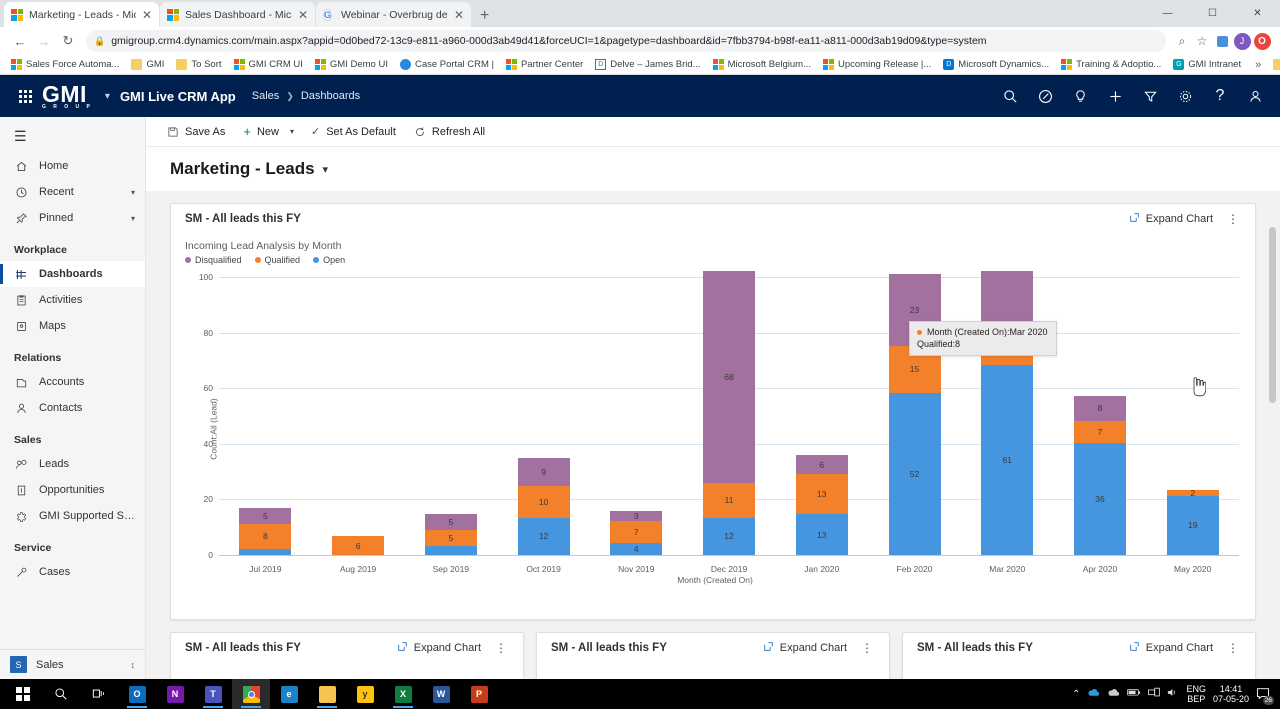 This screenshot has height=720, width=1280. What do you see at coordinates (1099, 498) in the screenshot?
I see `bar-segment-open: 36` at bounding box center [1099, 498].